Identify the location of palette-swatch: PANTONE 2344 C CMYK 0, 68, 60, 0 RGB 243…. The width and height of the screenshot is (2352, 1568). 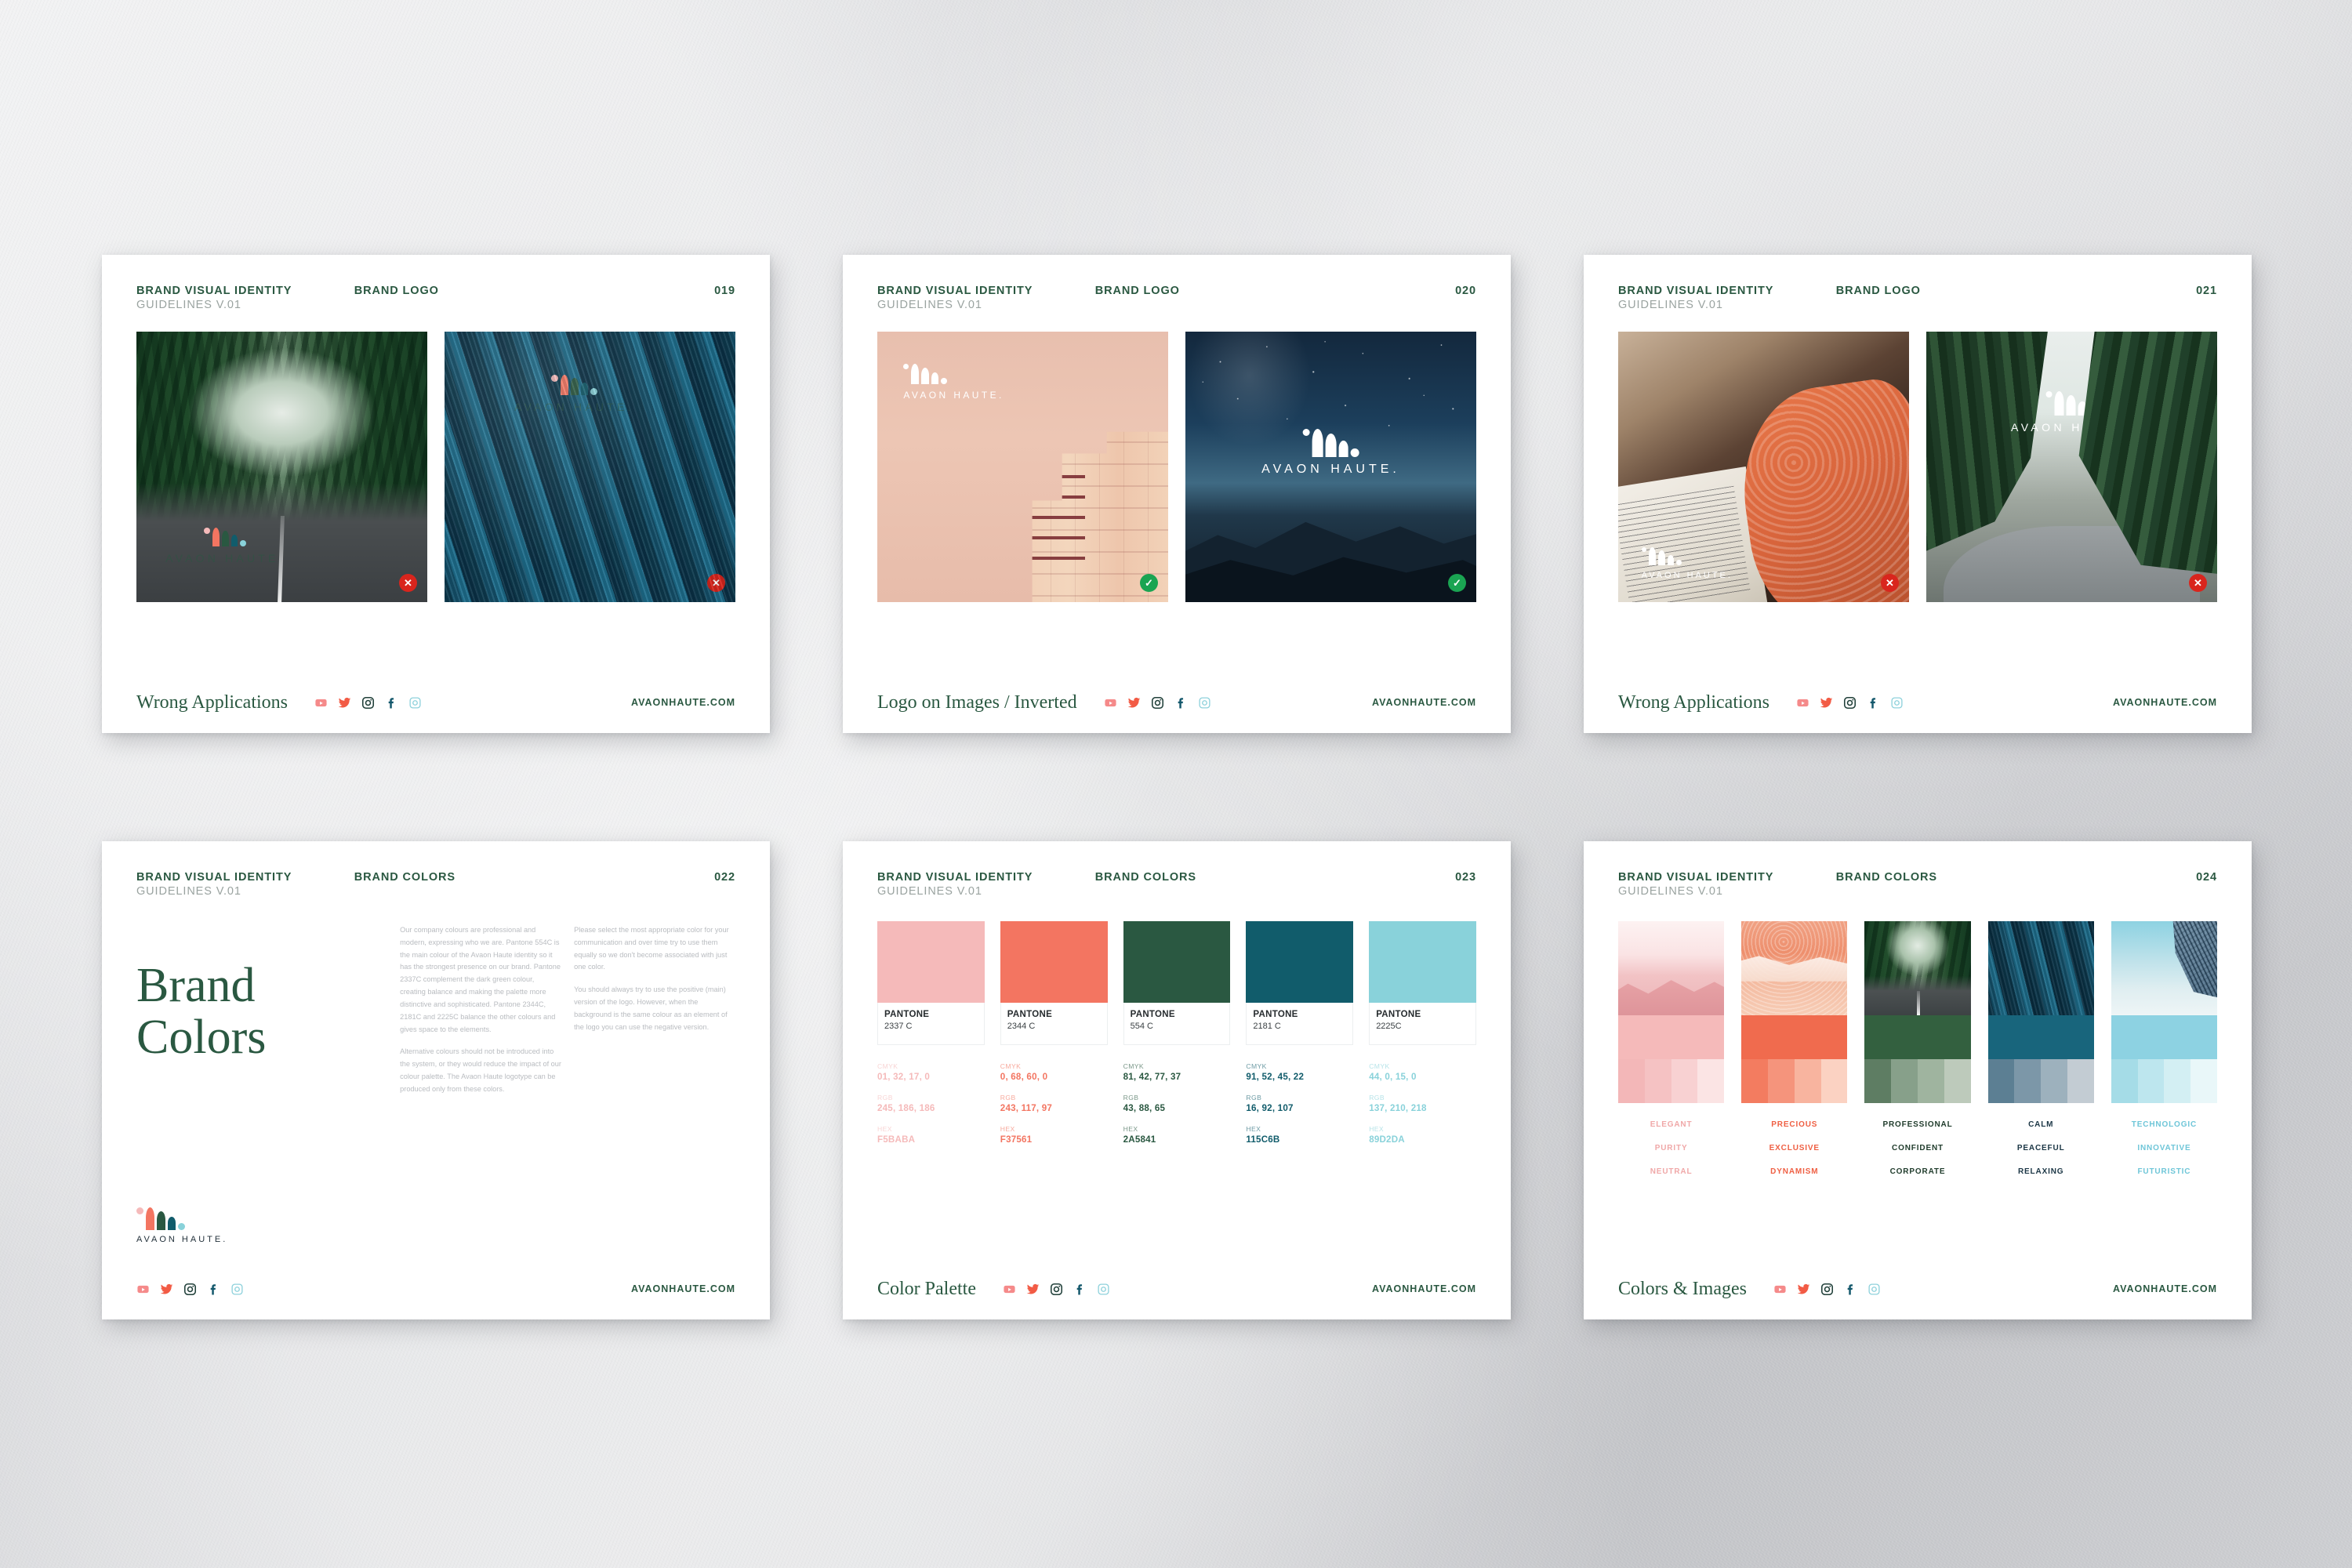
(1054, 1038).